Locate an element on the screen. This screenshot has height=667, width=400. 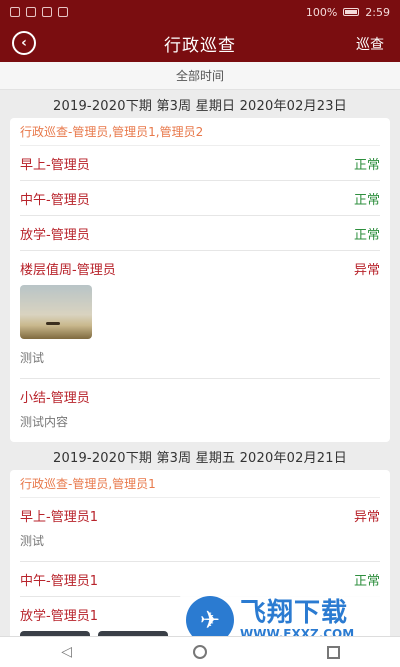
wifi-icon is located at coordinates (31, 12).